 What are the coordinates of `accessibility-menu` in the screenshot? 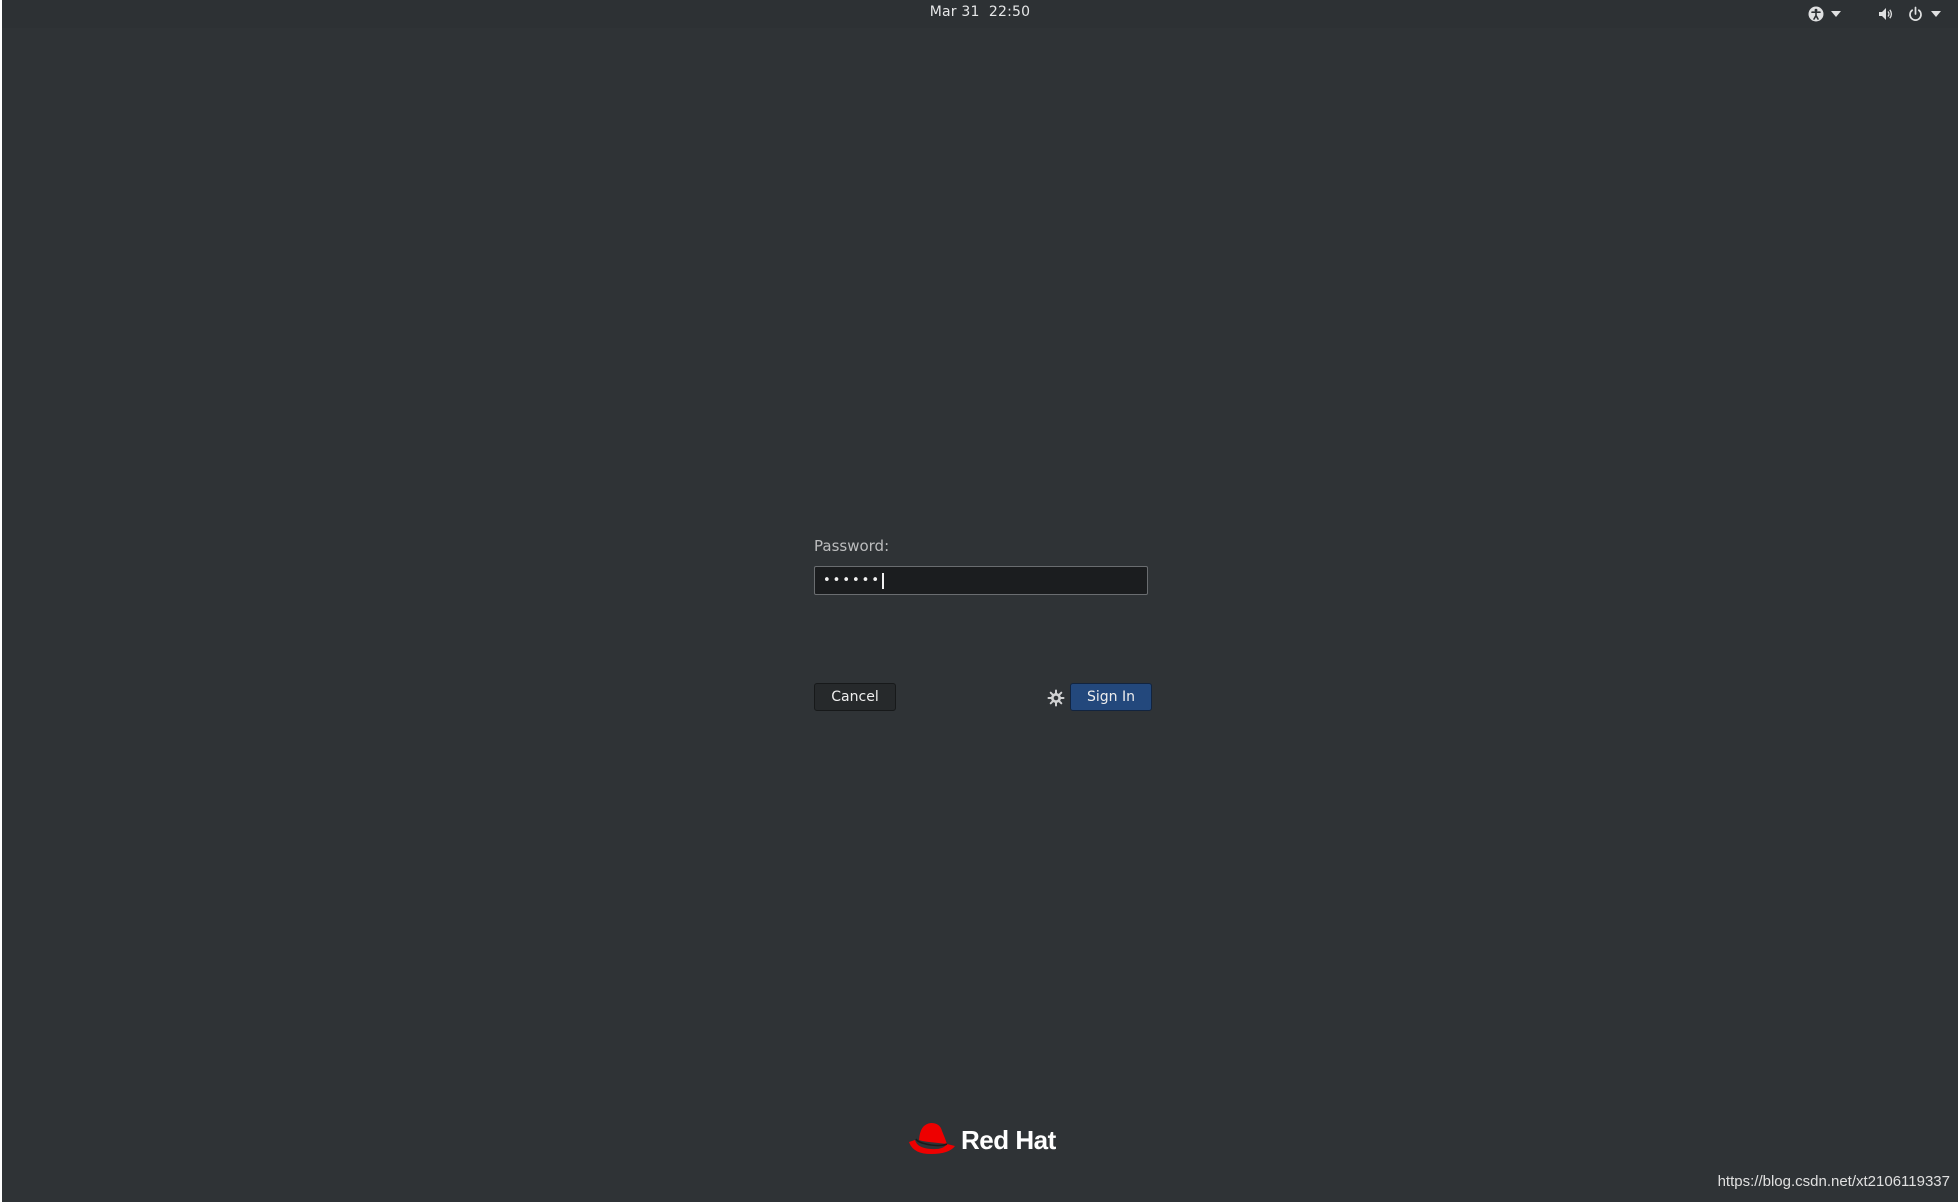 It's located at (1830, 14).